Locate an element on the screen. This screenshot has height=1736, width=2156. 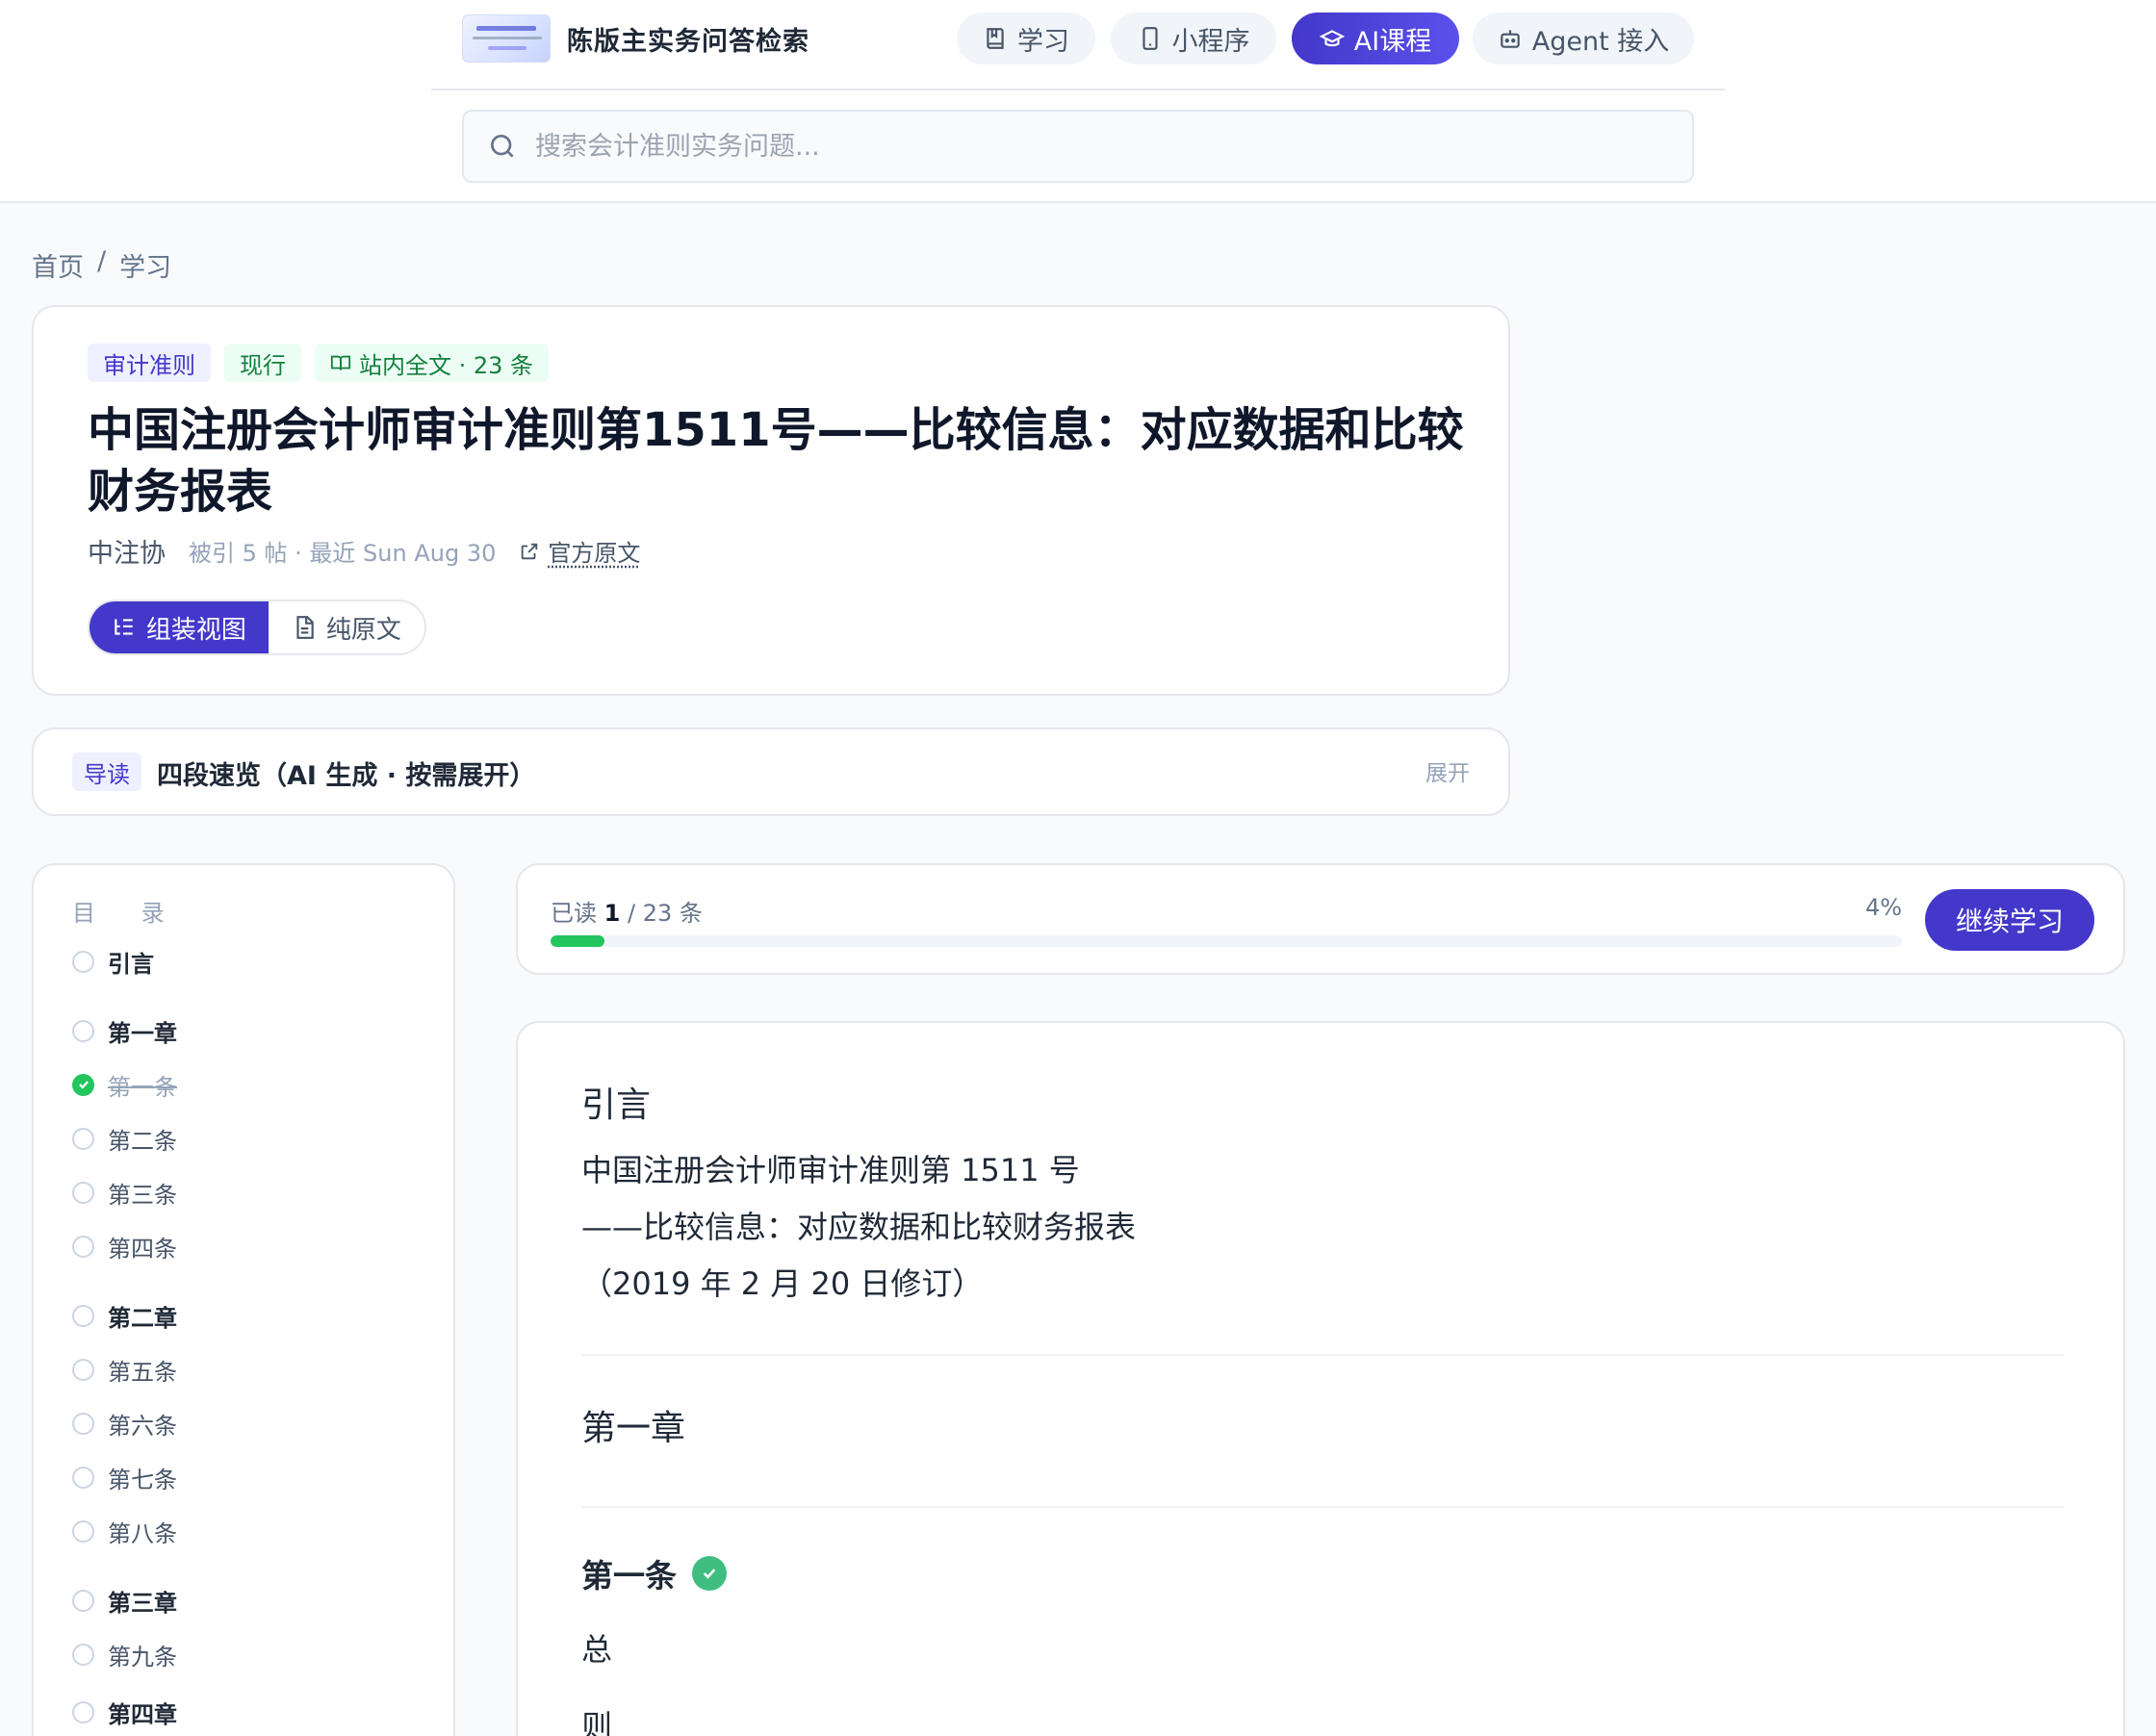
nav-row: 陈版主实务问答检索 学习 小程序 AI课程 Agent 接入 is located at coordinates (1078, 38).